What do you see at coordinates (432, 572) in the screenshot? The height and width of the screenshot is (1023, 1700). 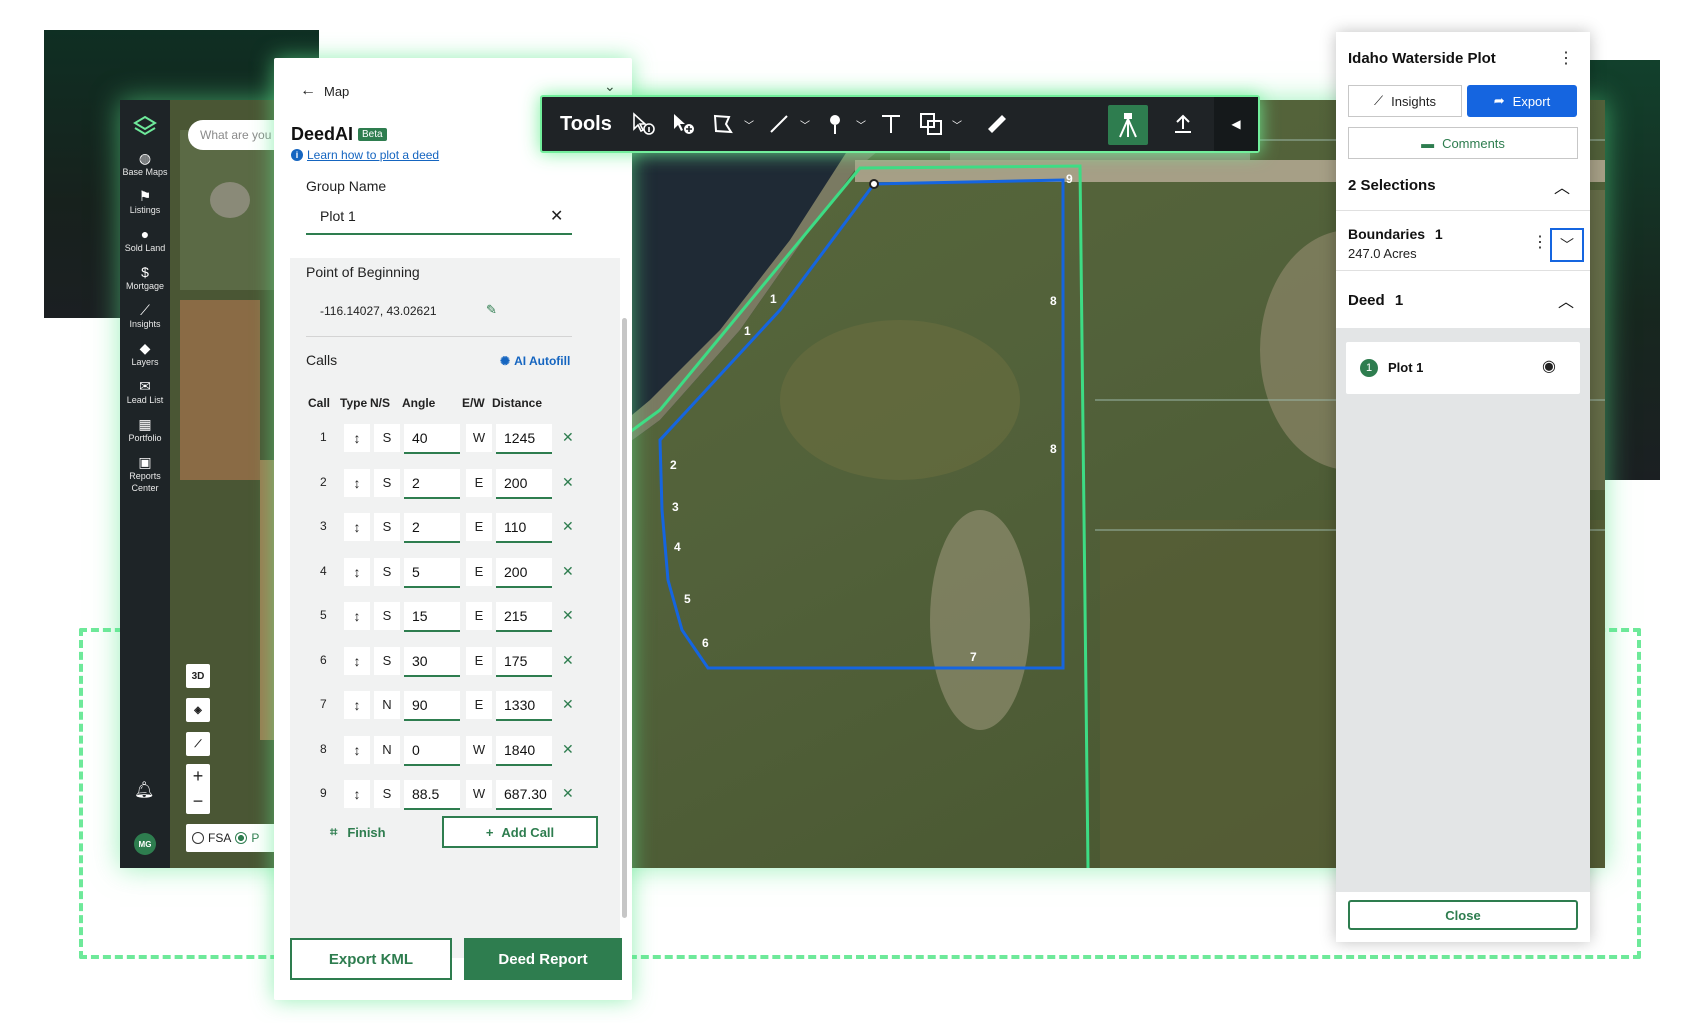 I see `angle-input: 5` at bounding box center [432, 572].